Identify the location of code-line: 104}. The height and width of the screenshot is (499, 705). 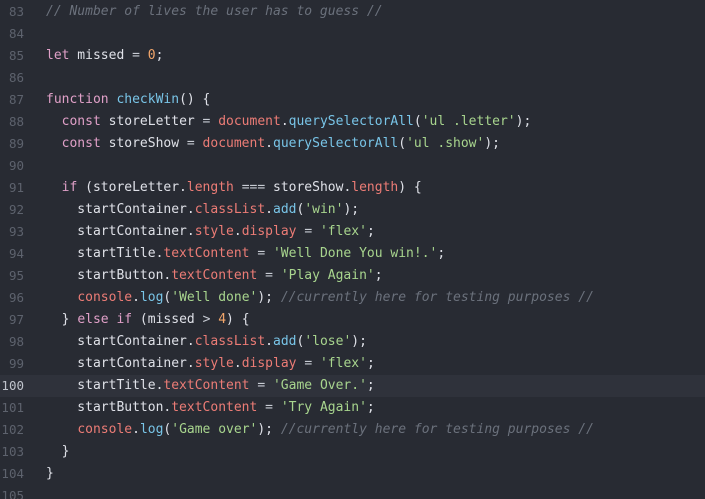
(352, 474).